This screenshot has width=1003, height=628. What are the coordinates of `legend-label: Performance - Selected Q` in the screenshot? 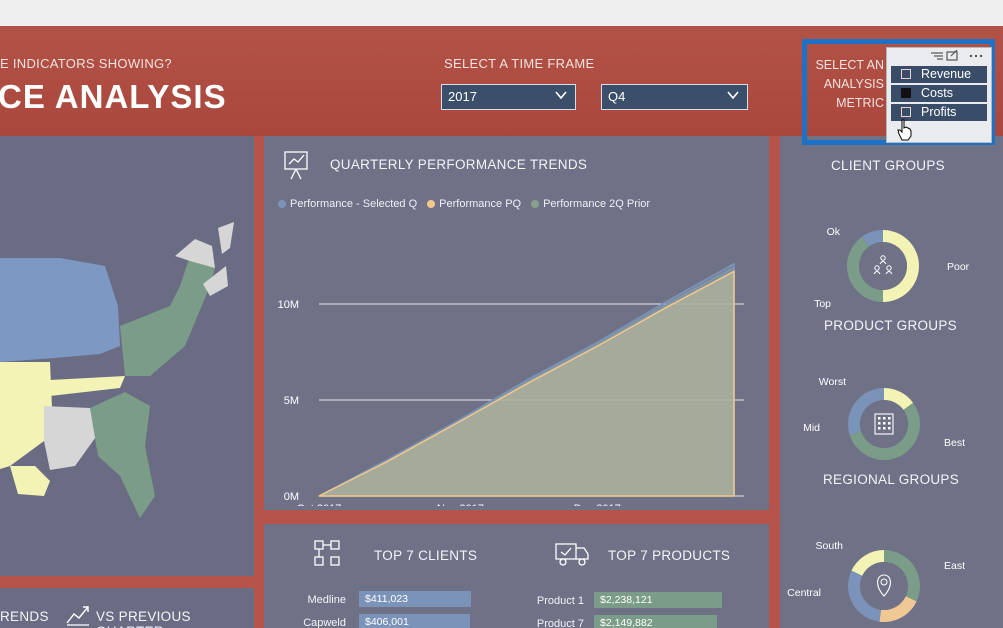 It's located at (354, 204).